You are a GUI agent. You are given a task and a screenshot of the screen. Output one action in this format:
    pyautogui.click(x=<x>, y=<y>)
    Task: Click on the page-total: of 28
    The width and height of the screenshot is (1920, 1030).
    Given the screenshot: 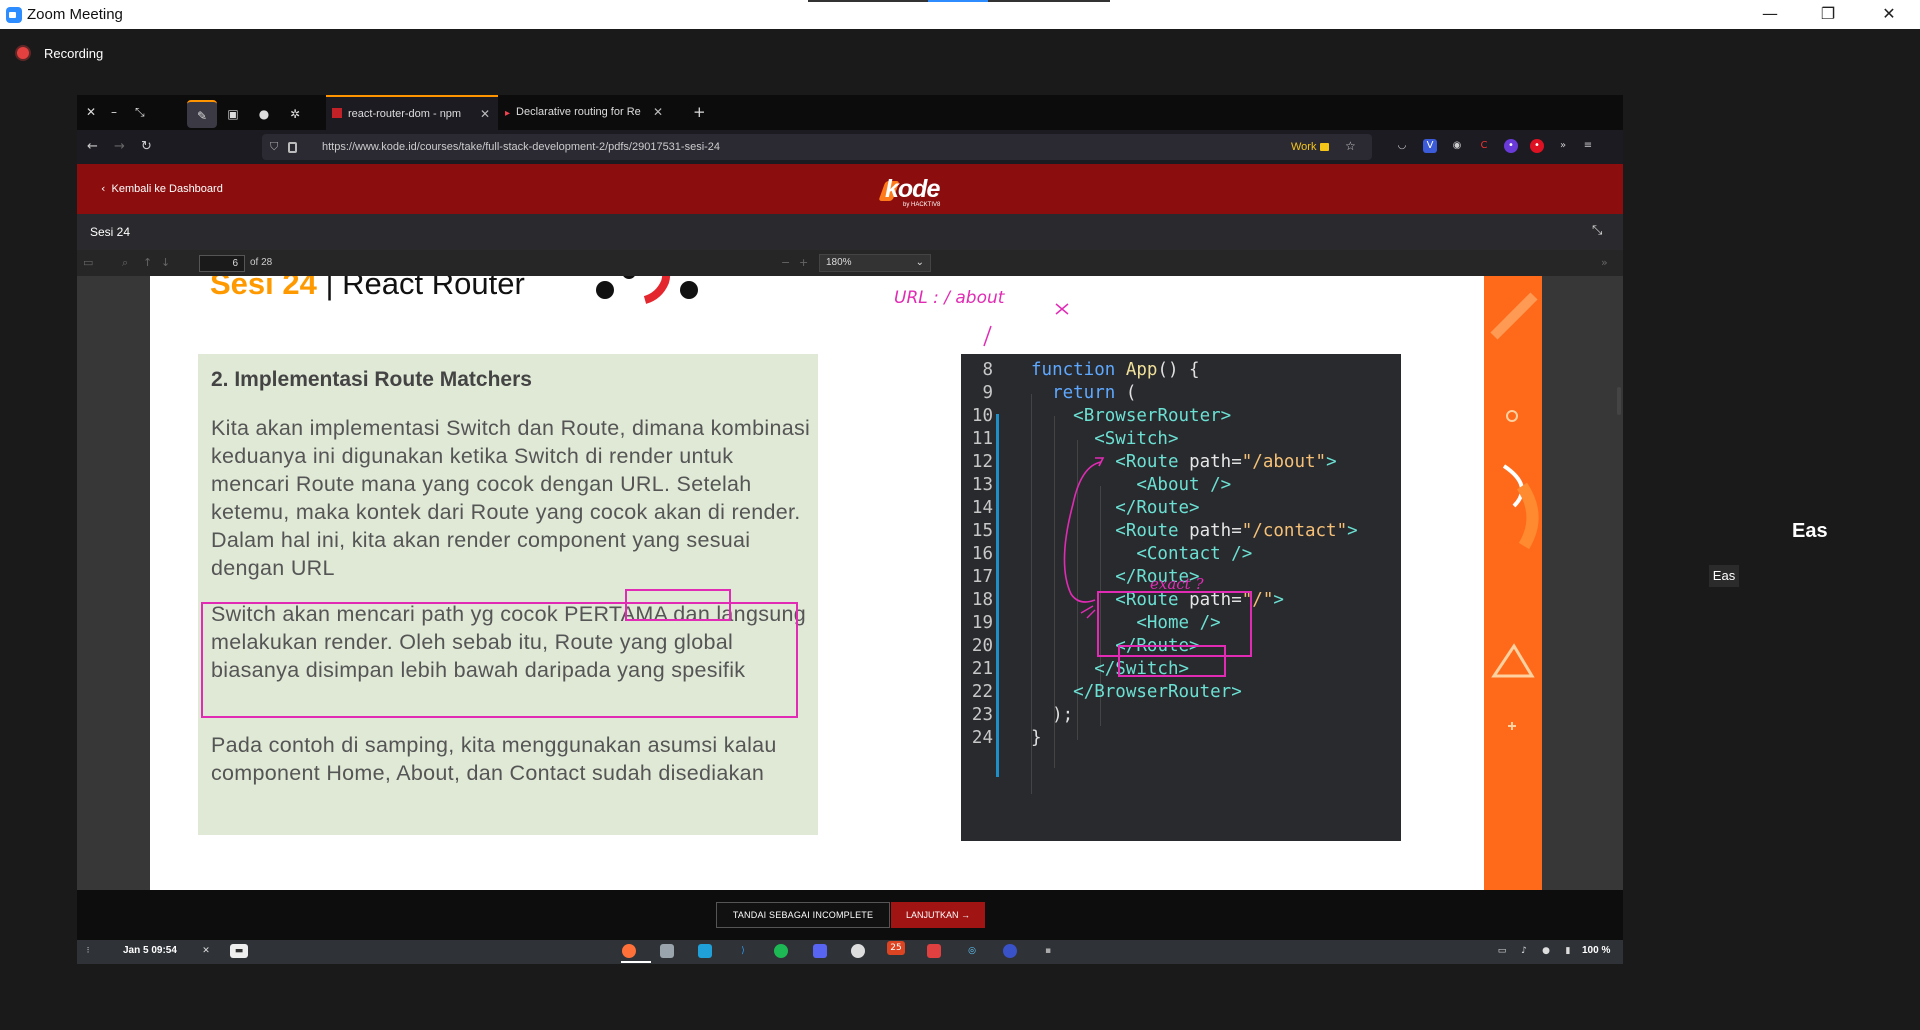 What is the action you would take?
    pyautogui.click(x=261, y=262)
    